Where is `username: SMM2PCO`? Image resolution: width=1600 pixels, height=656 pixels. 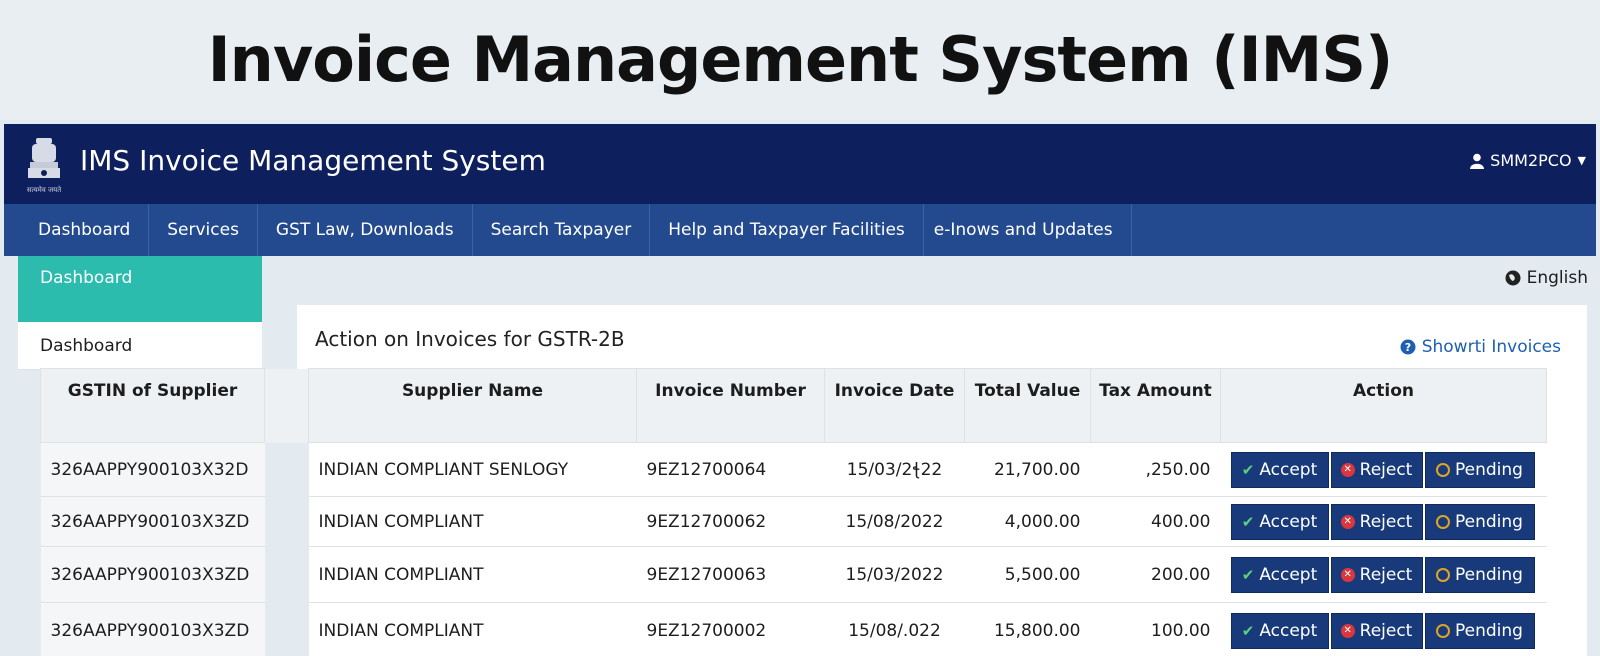 username: SMM2PCO is located at coordinates (1531, 160).